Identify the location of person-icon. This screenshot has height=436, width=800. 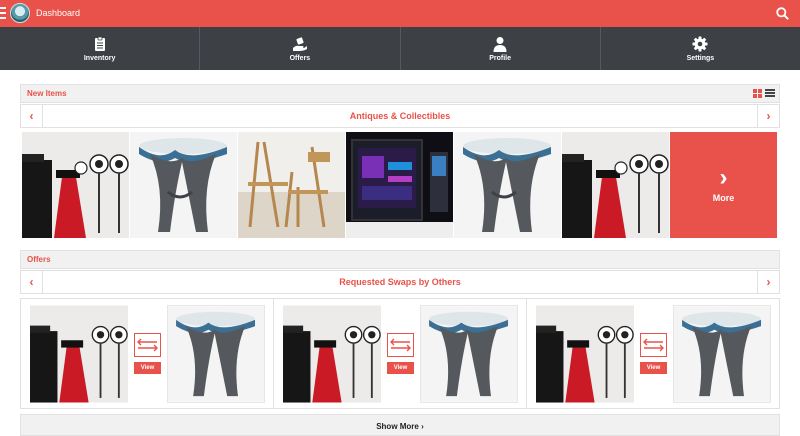
(500, 44).